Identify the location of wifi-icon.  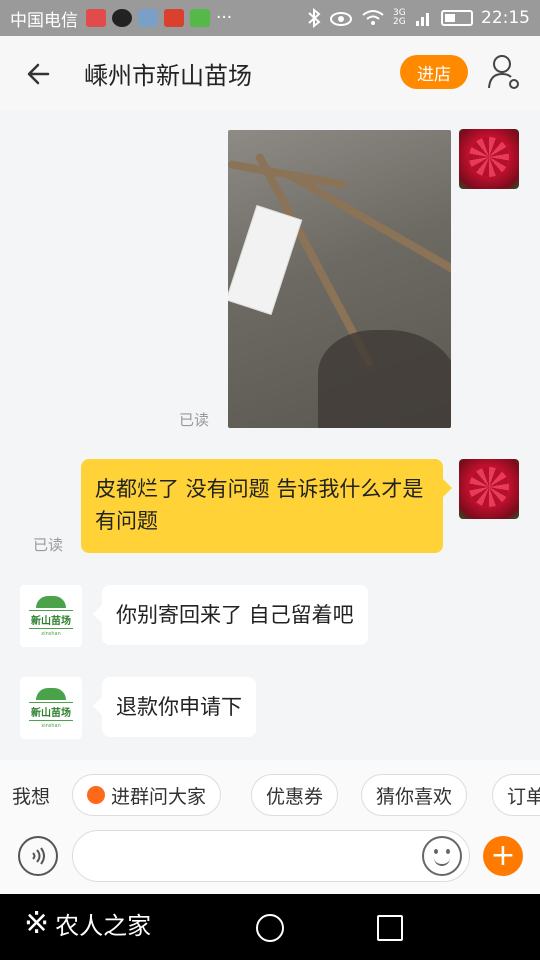
(373, 17).